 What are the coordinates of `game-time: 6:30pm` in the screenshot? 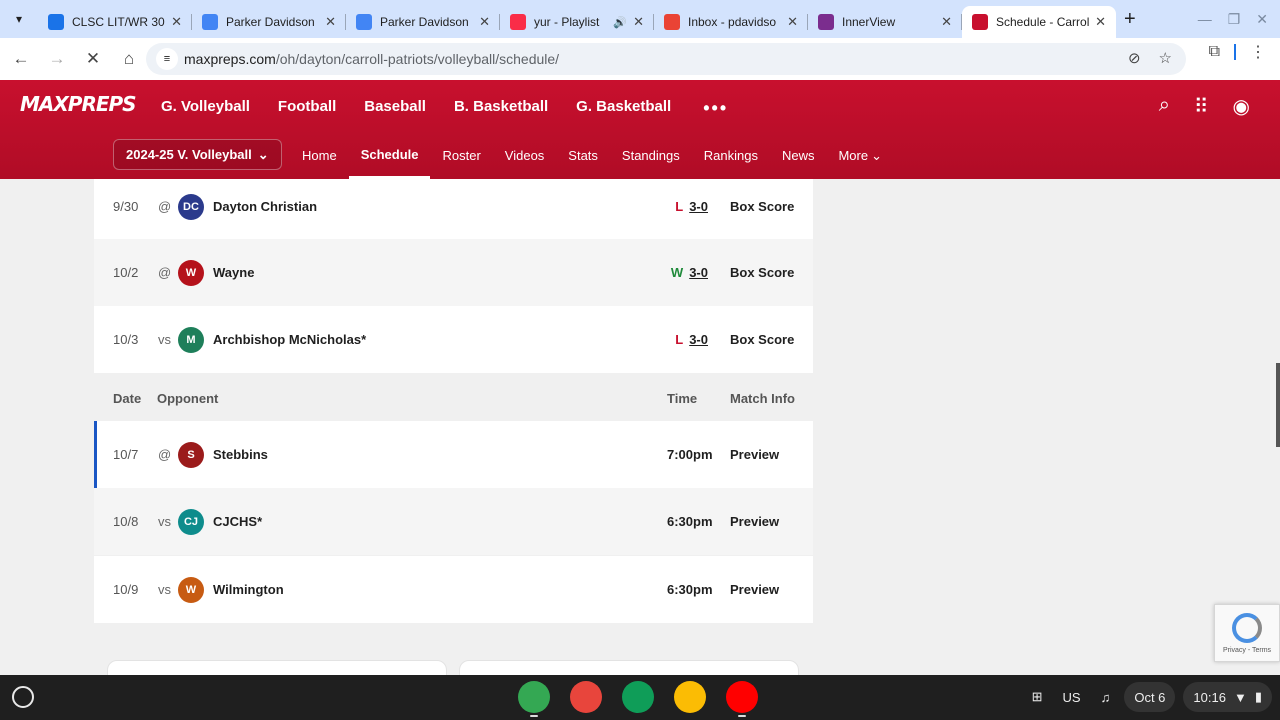 It's located at (690, 521).